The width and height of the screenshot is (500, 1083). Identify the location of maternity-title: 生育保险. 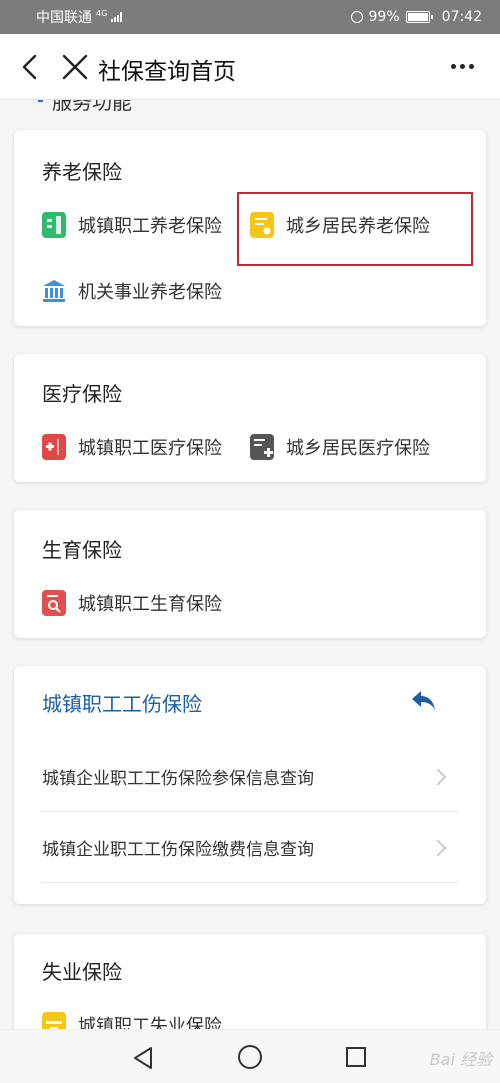
(82, 550).